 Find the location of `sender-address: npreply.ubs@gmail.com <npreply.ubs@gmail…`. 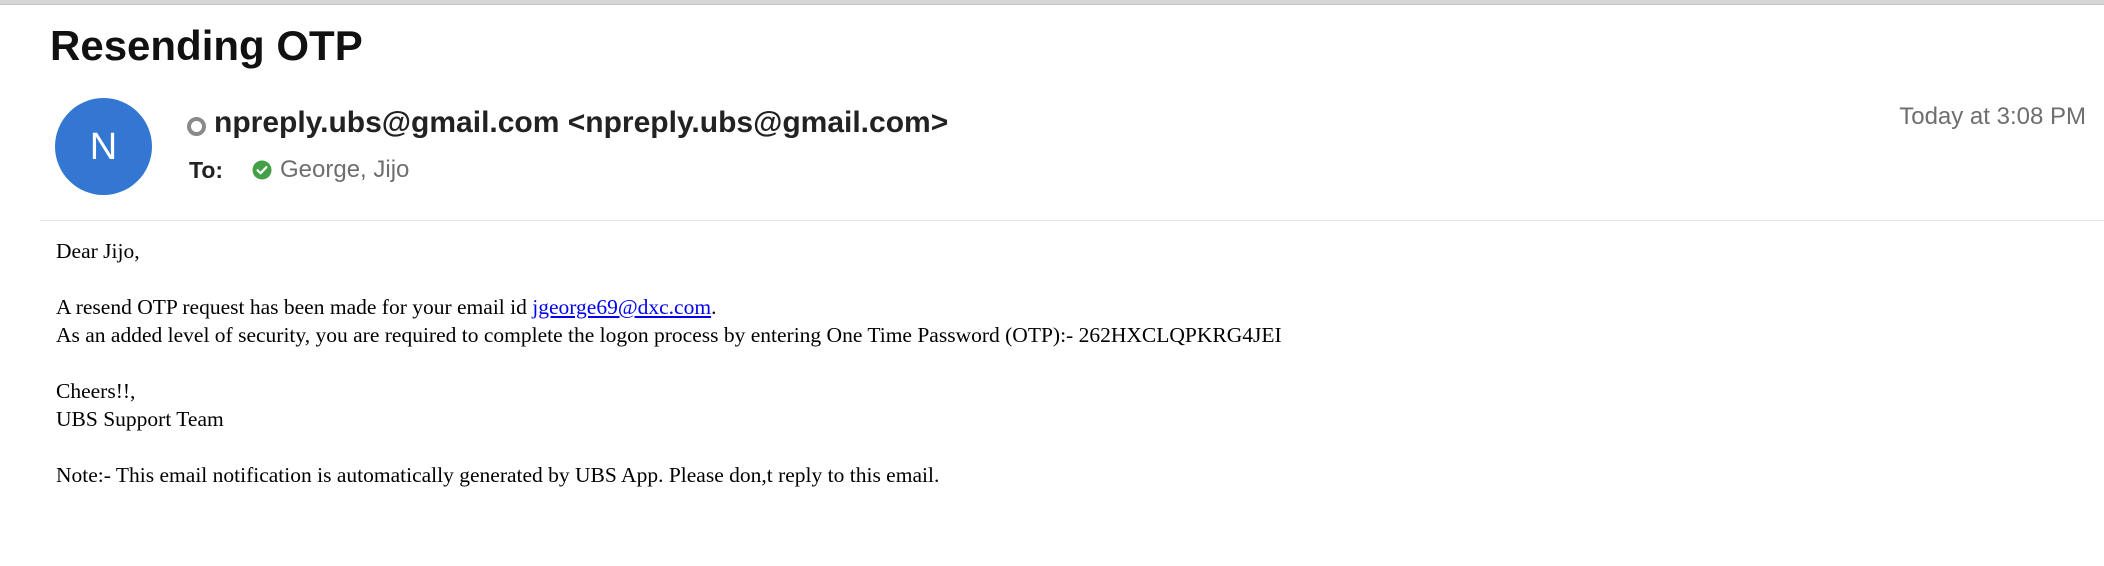

sender-address: npreply.ubs@gmail.com <npreply.ubs@gmail… is located at coordinates (581, 123).